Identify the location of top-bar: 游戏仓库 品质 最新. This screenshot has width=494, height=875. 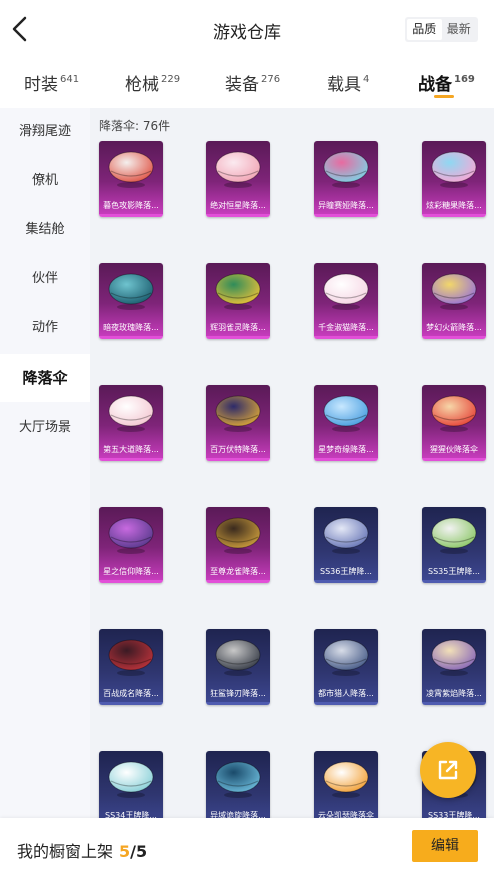
(247, 29).